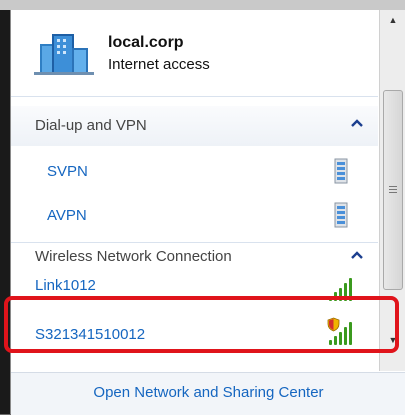 This screenshot has width=405, height=415. Describe the element at coordinates (90, 334) in the screenshot. I see `connection-label: S321341510012` at that location.